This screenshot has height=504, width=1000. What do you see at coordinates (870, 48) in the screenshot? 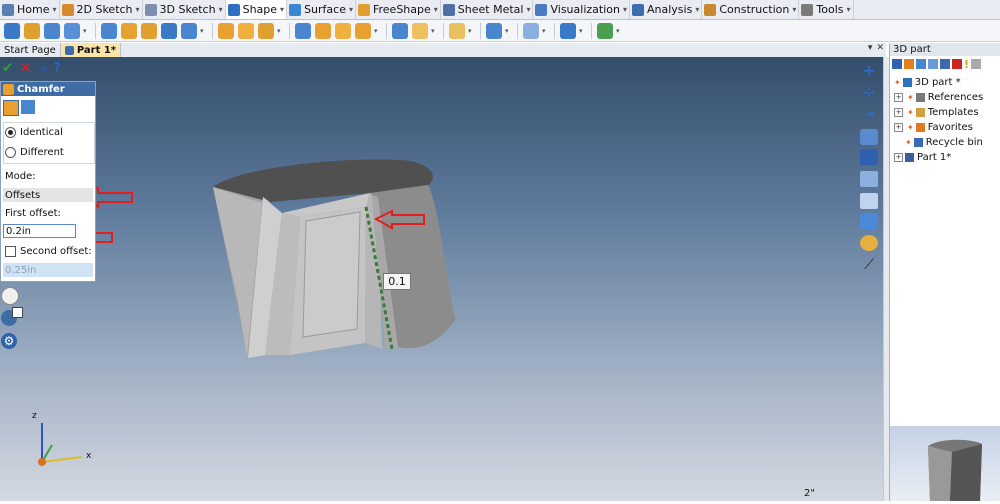
I see `pin-dropdown-icon: ▾` at bounding box center [870, 48].